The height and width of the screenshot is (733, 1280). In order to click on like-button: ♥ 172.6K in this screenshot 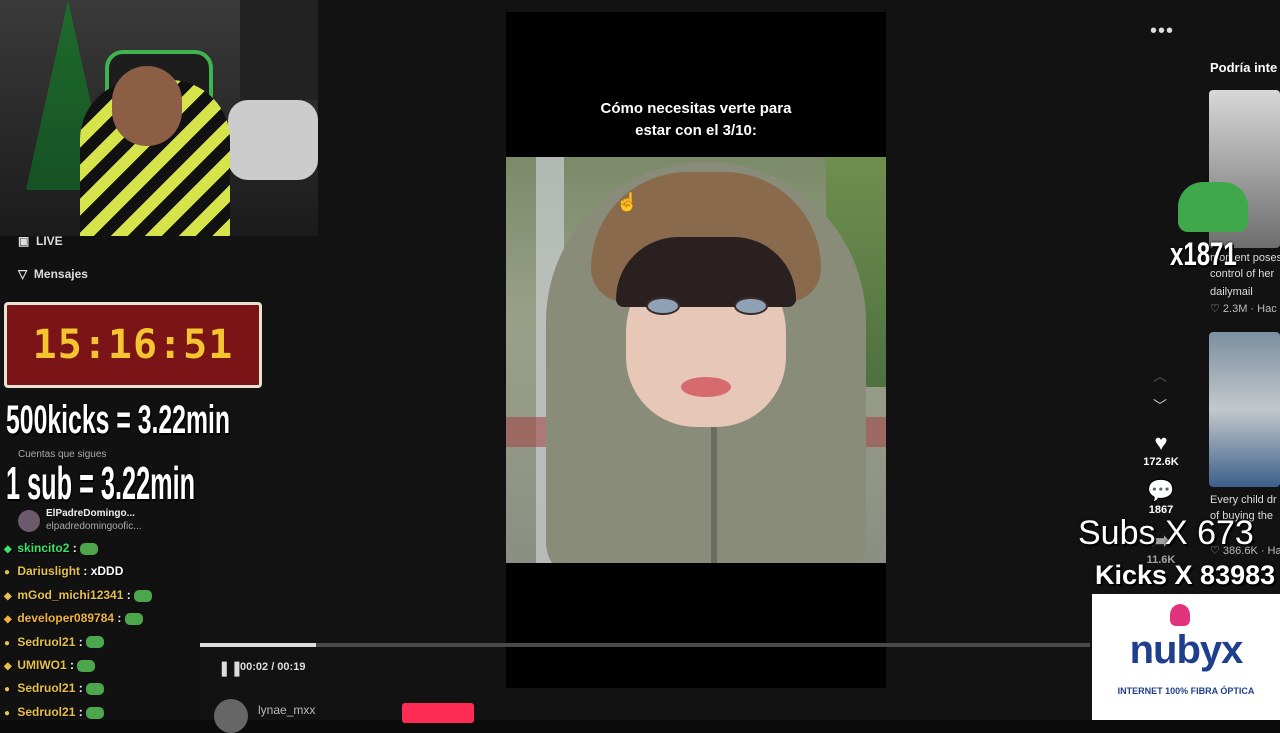, I will do `click(1161, 449)`.